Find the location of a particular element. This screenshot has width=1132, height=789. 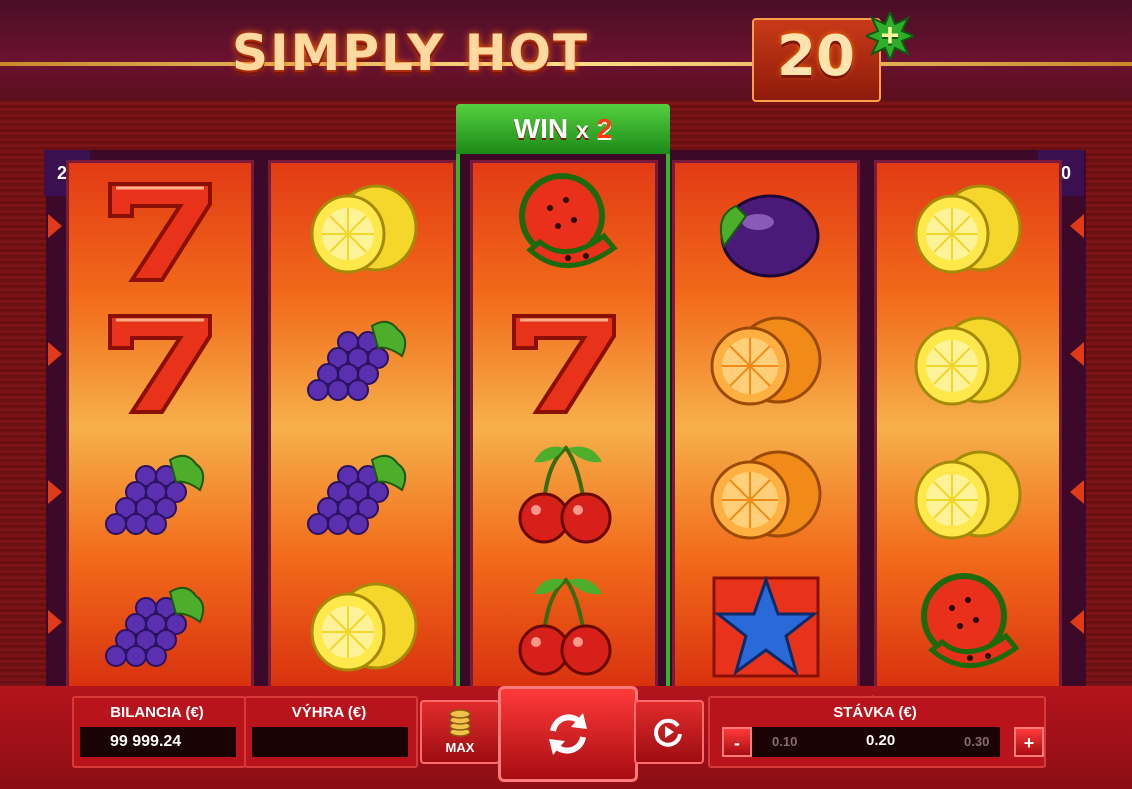

star-icon is located at coordinates (766, 627).